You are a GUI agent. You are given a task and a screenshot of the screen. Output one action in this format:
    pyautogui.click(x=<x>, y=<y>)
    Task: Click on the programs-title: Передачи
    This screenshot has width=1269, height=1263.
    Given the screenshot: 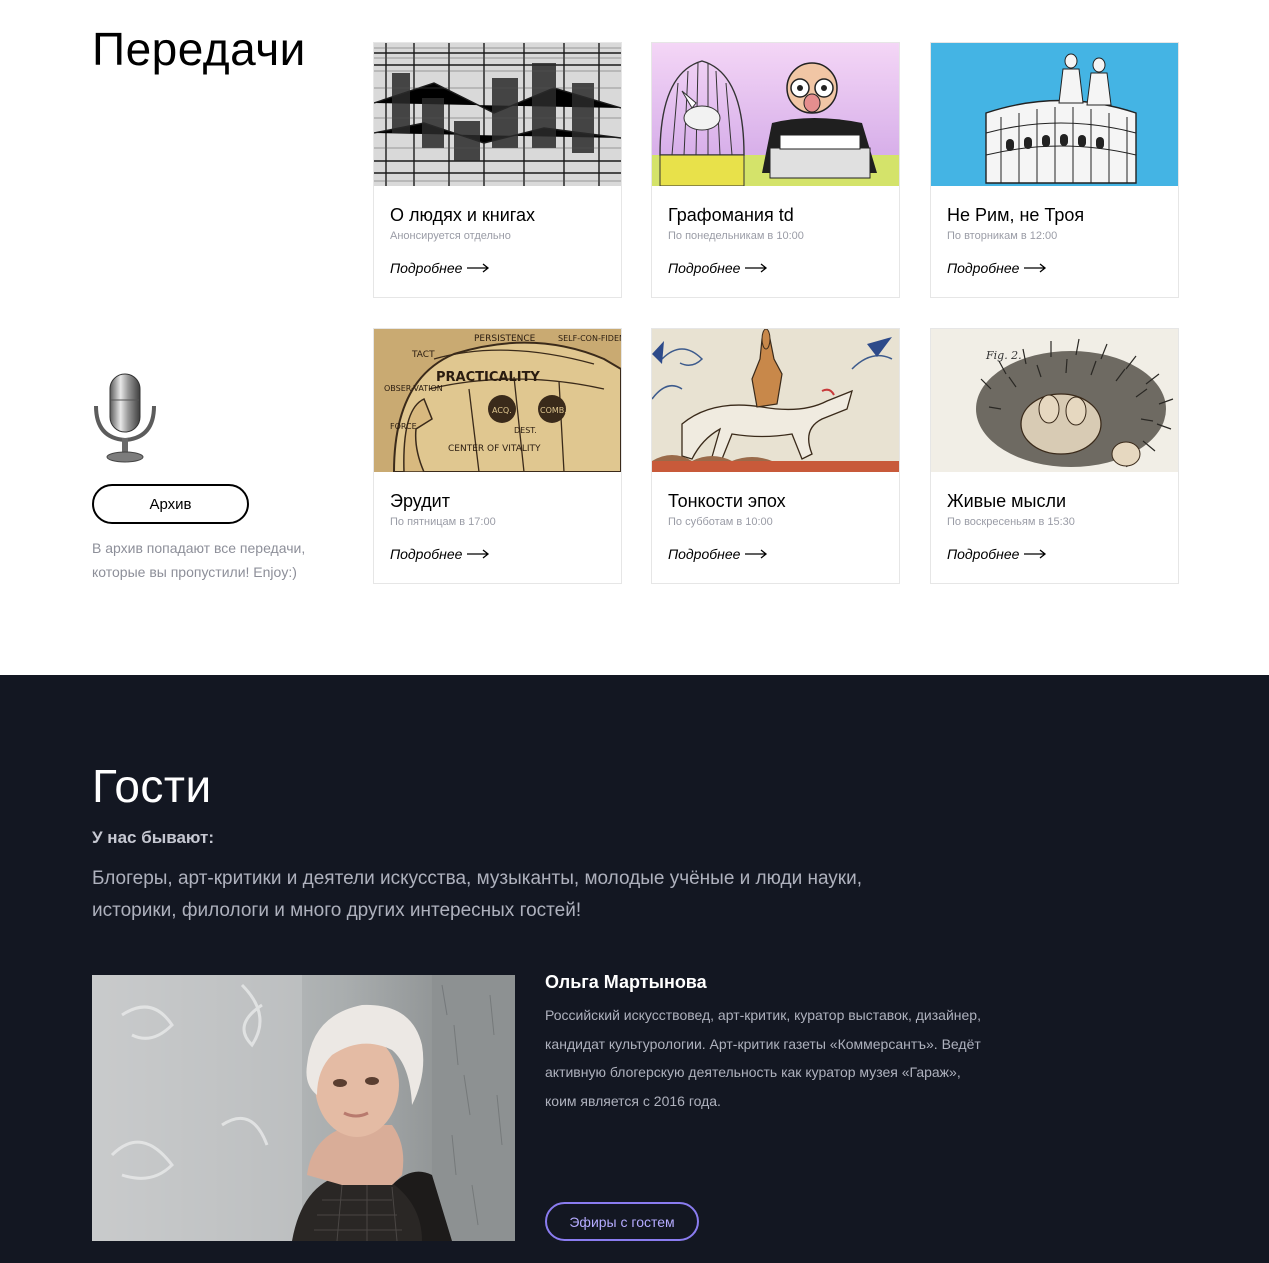 What is the action you would take?
    pyautogui.click(x=199, y=49)
    